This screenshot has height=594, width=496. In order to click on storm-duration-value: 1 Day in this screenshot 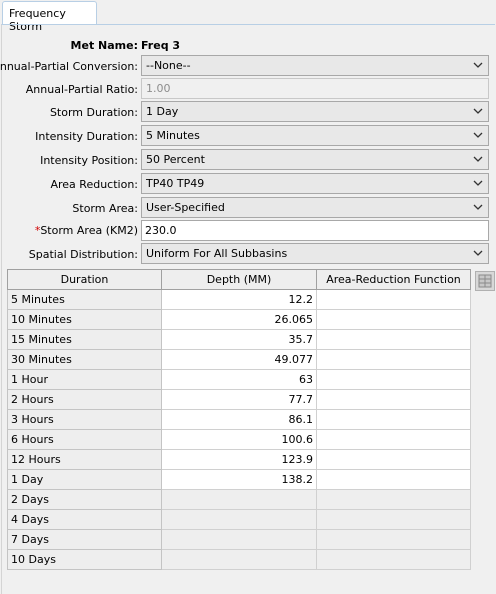, I will do `click(162, 111)`.